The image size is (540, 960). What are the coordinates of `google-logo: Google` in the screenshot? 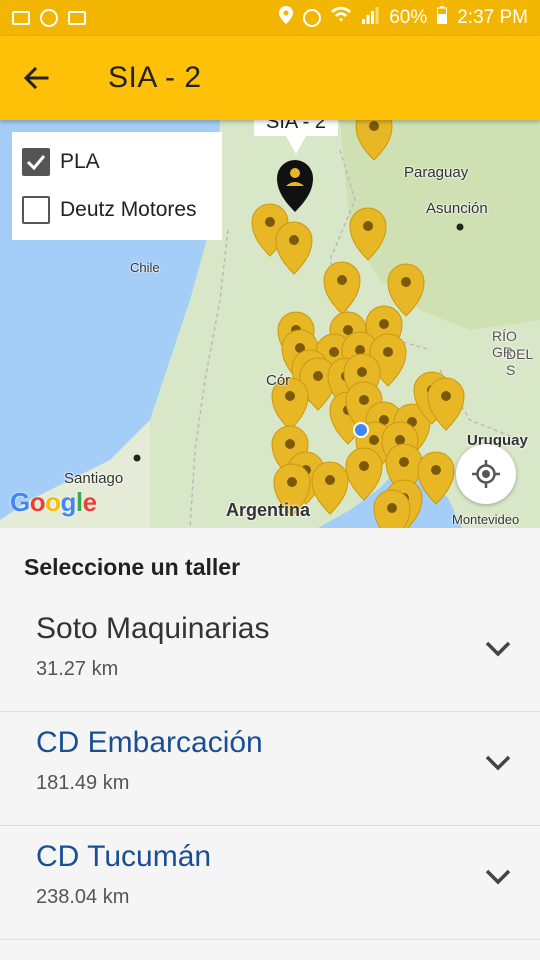 It's located at (53, 502).